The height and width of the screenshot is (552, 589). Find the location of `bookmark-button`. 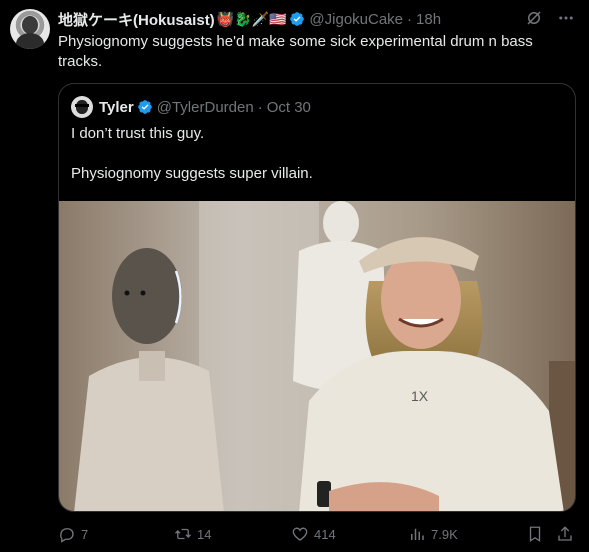

bookmark-button is located at coordinates (535, 534).